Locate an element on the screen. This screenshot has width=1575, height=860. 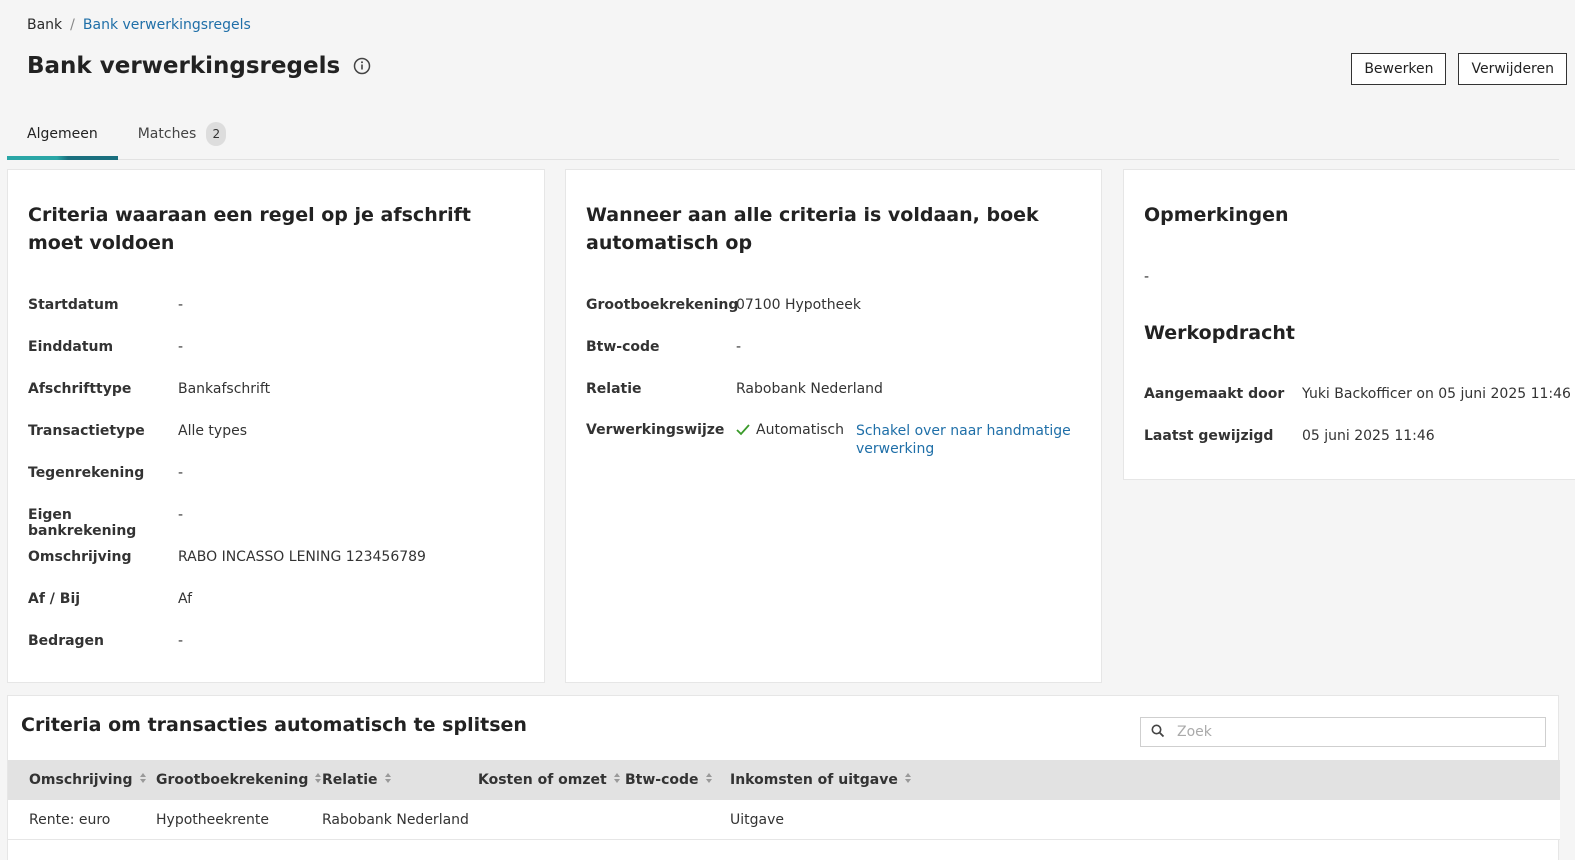
field-label: Afschrifttype is located at coordinates (80, 389).